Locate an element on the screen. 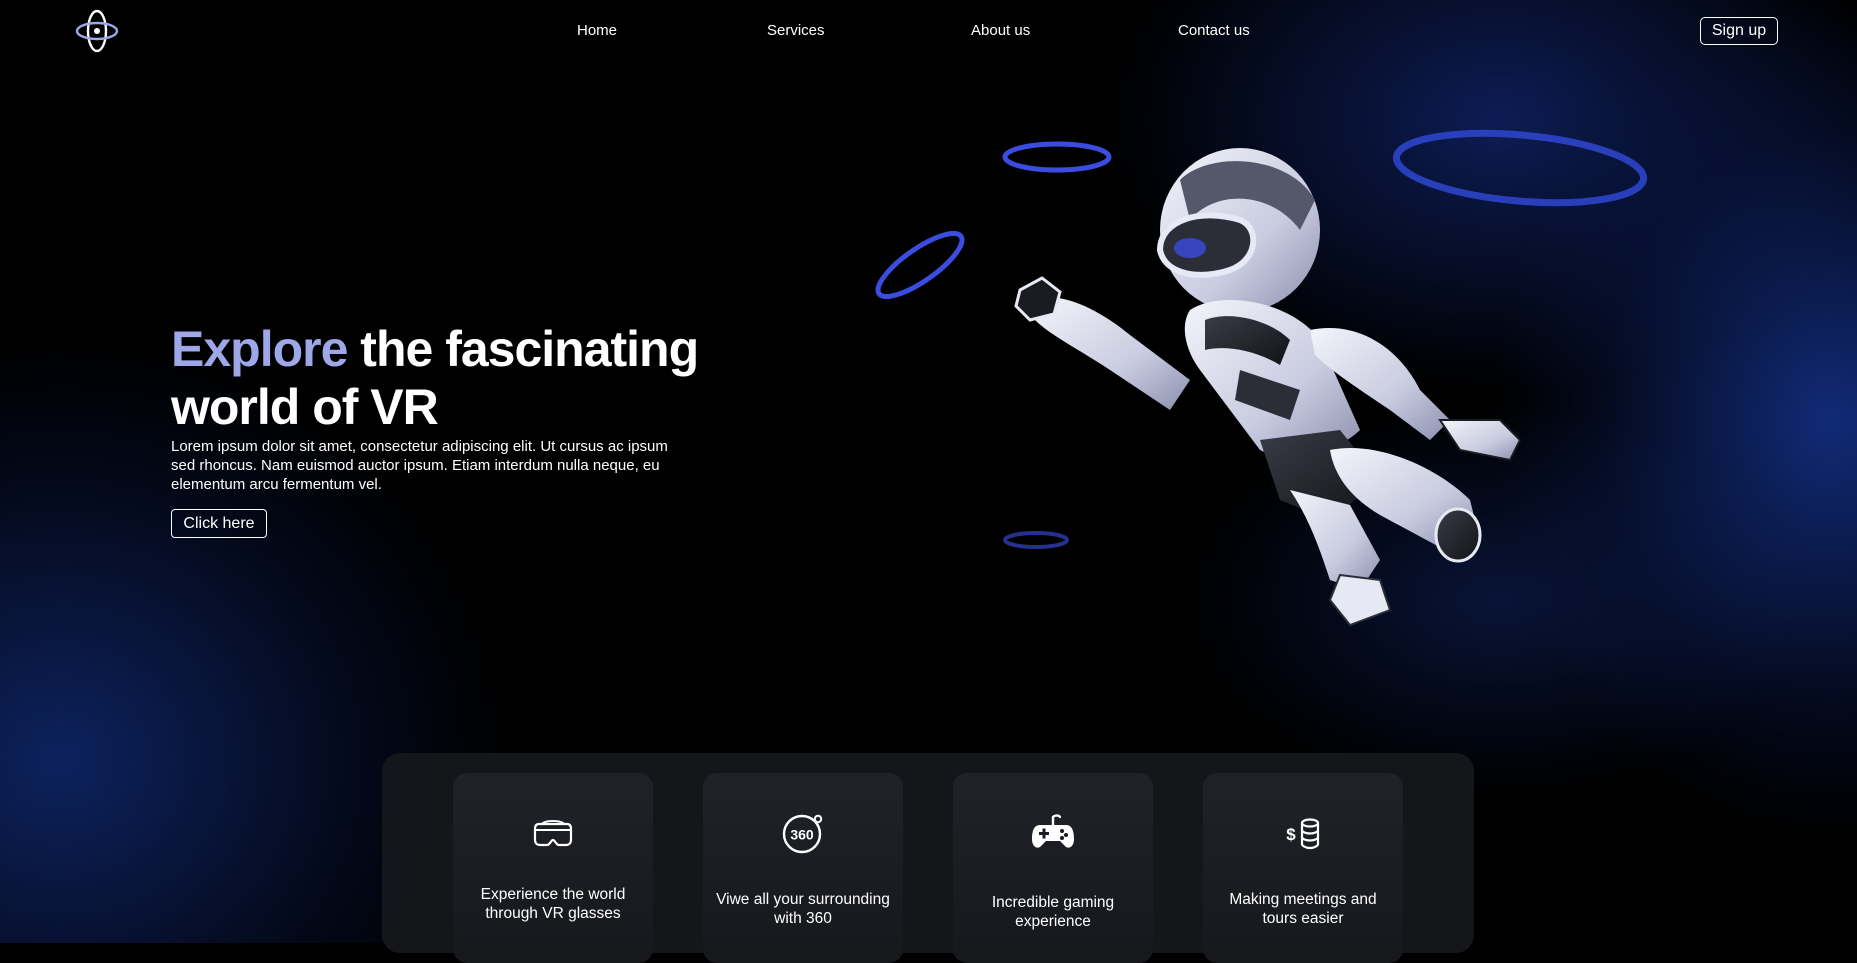 This screenshot has width=1857, height=963. feature-label: Making meetings and tours easier is located at coordinates (1303, 909).